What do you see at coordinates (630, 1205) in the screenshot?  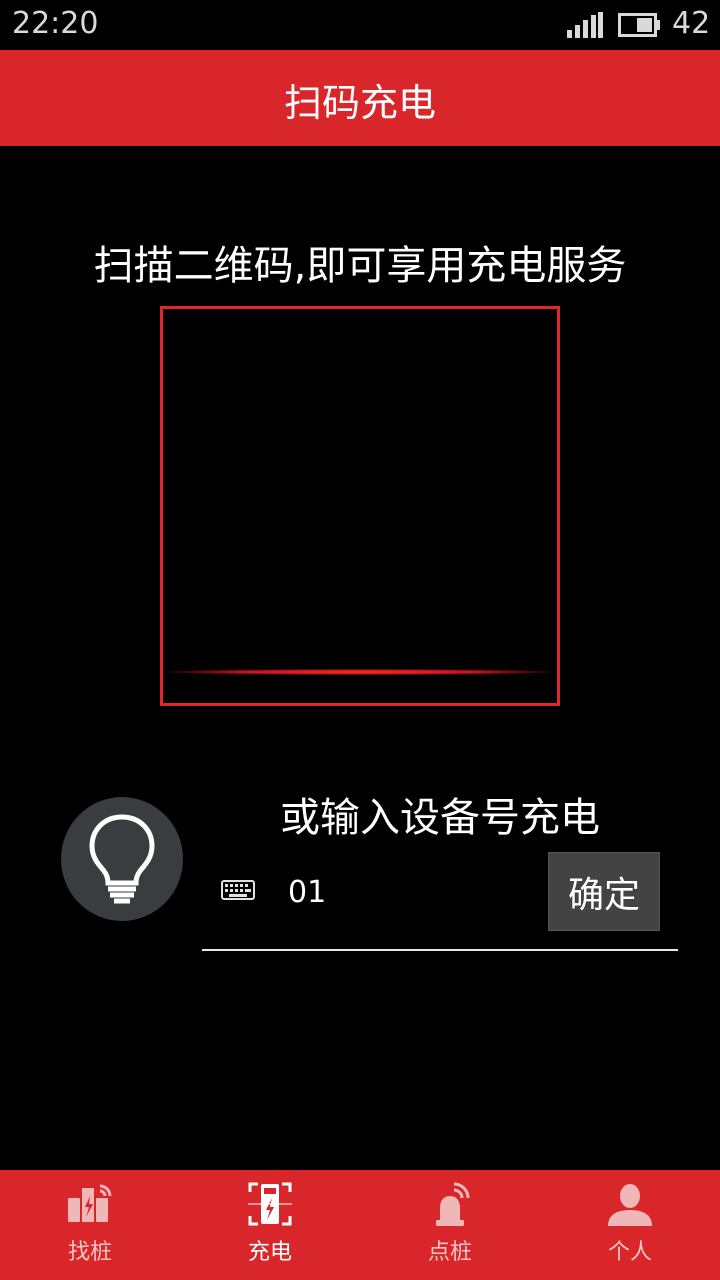 I see `user-icon` at bounding box center [630, 1205].